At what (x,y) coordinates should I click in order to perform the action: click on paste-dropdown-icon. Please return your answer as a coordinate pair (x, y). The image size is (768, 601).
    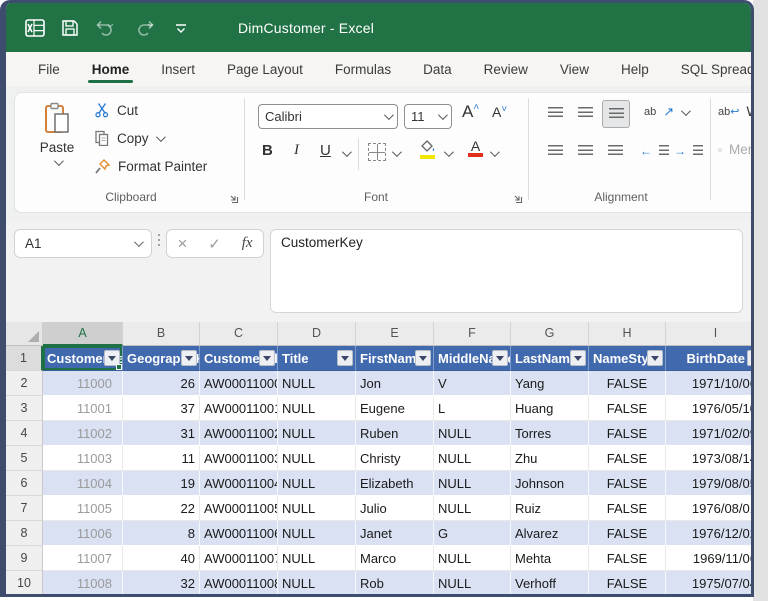
    Looking at the image, I should click on (58, 161).